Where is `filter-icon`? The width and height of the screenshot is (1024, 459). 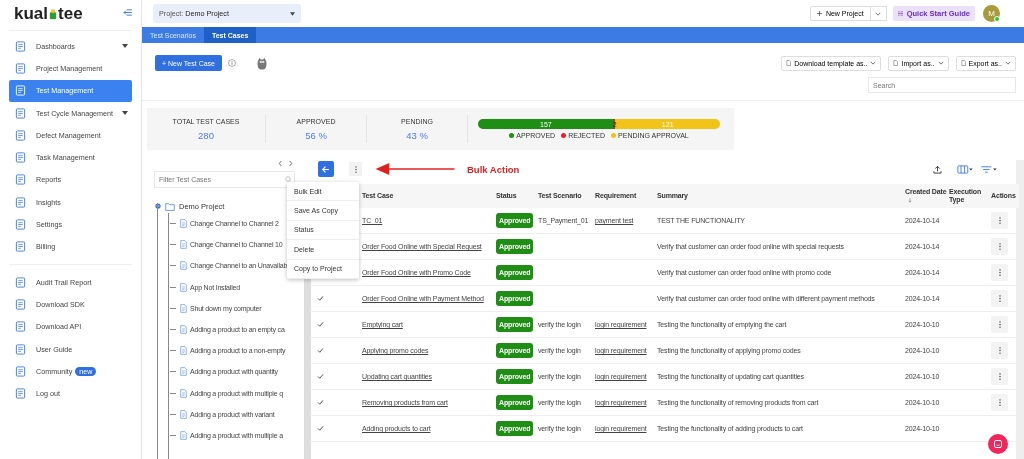 filter-icon is located at coordinates (989, 169).